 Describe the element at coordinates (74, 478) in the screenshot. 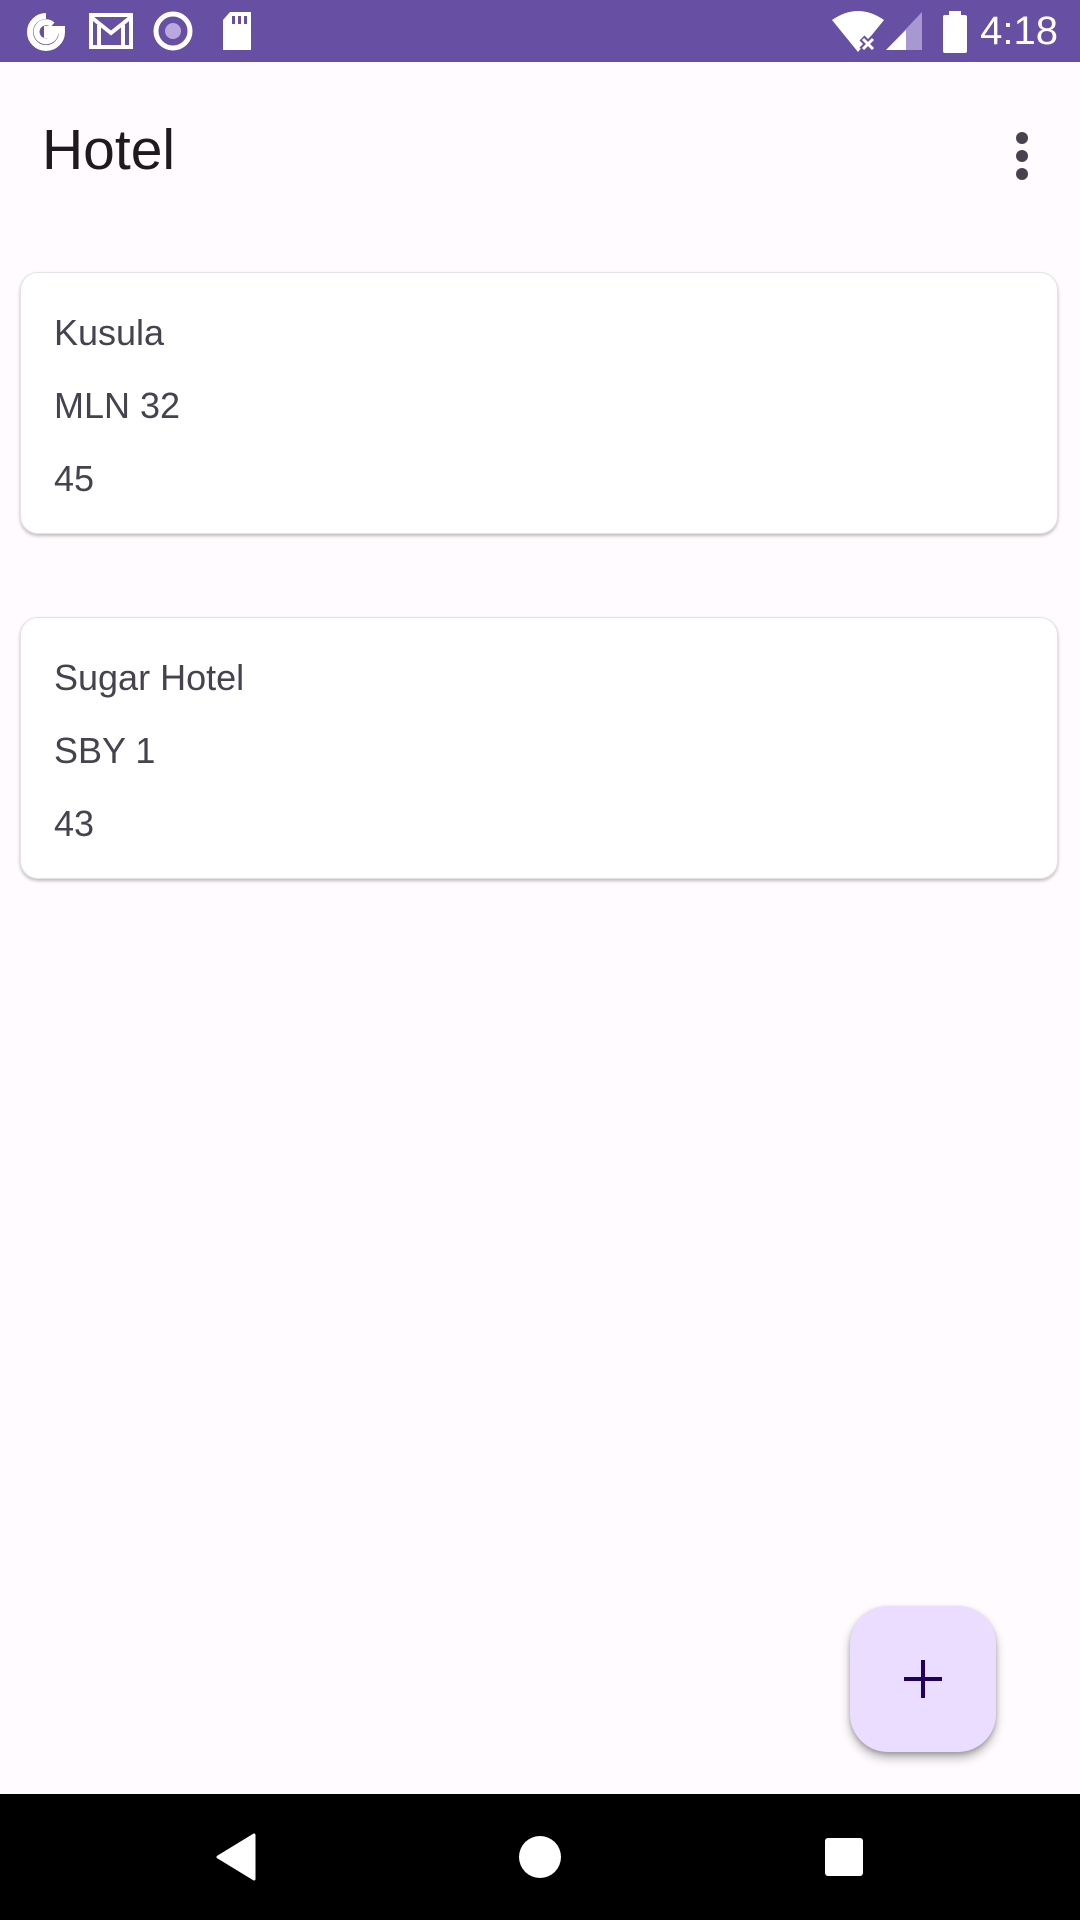

I see `hotel-value: 45` at that location.